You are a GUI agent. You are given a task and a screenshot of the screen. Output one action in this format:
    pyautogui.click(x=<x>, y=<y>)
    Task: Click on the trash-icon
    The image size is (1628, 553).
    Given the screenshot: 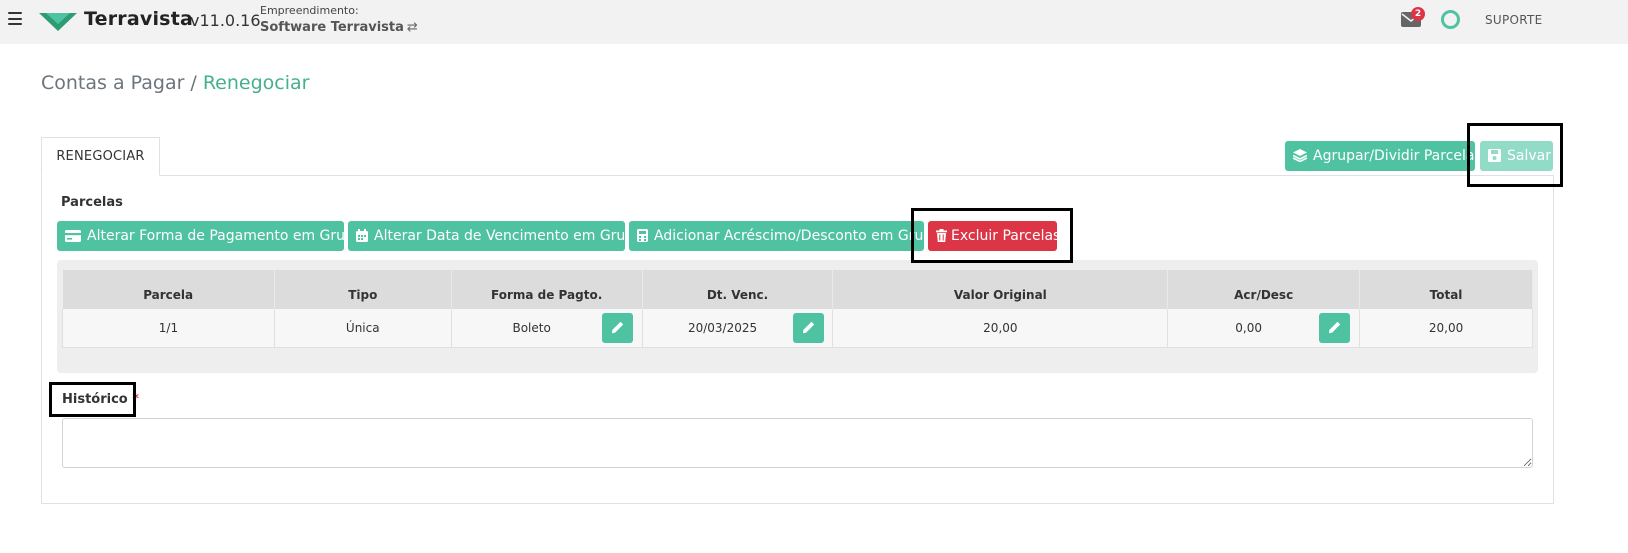 What is the action you would take?
    pyautogui.click(x=941, y=235)
    